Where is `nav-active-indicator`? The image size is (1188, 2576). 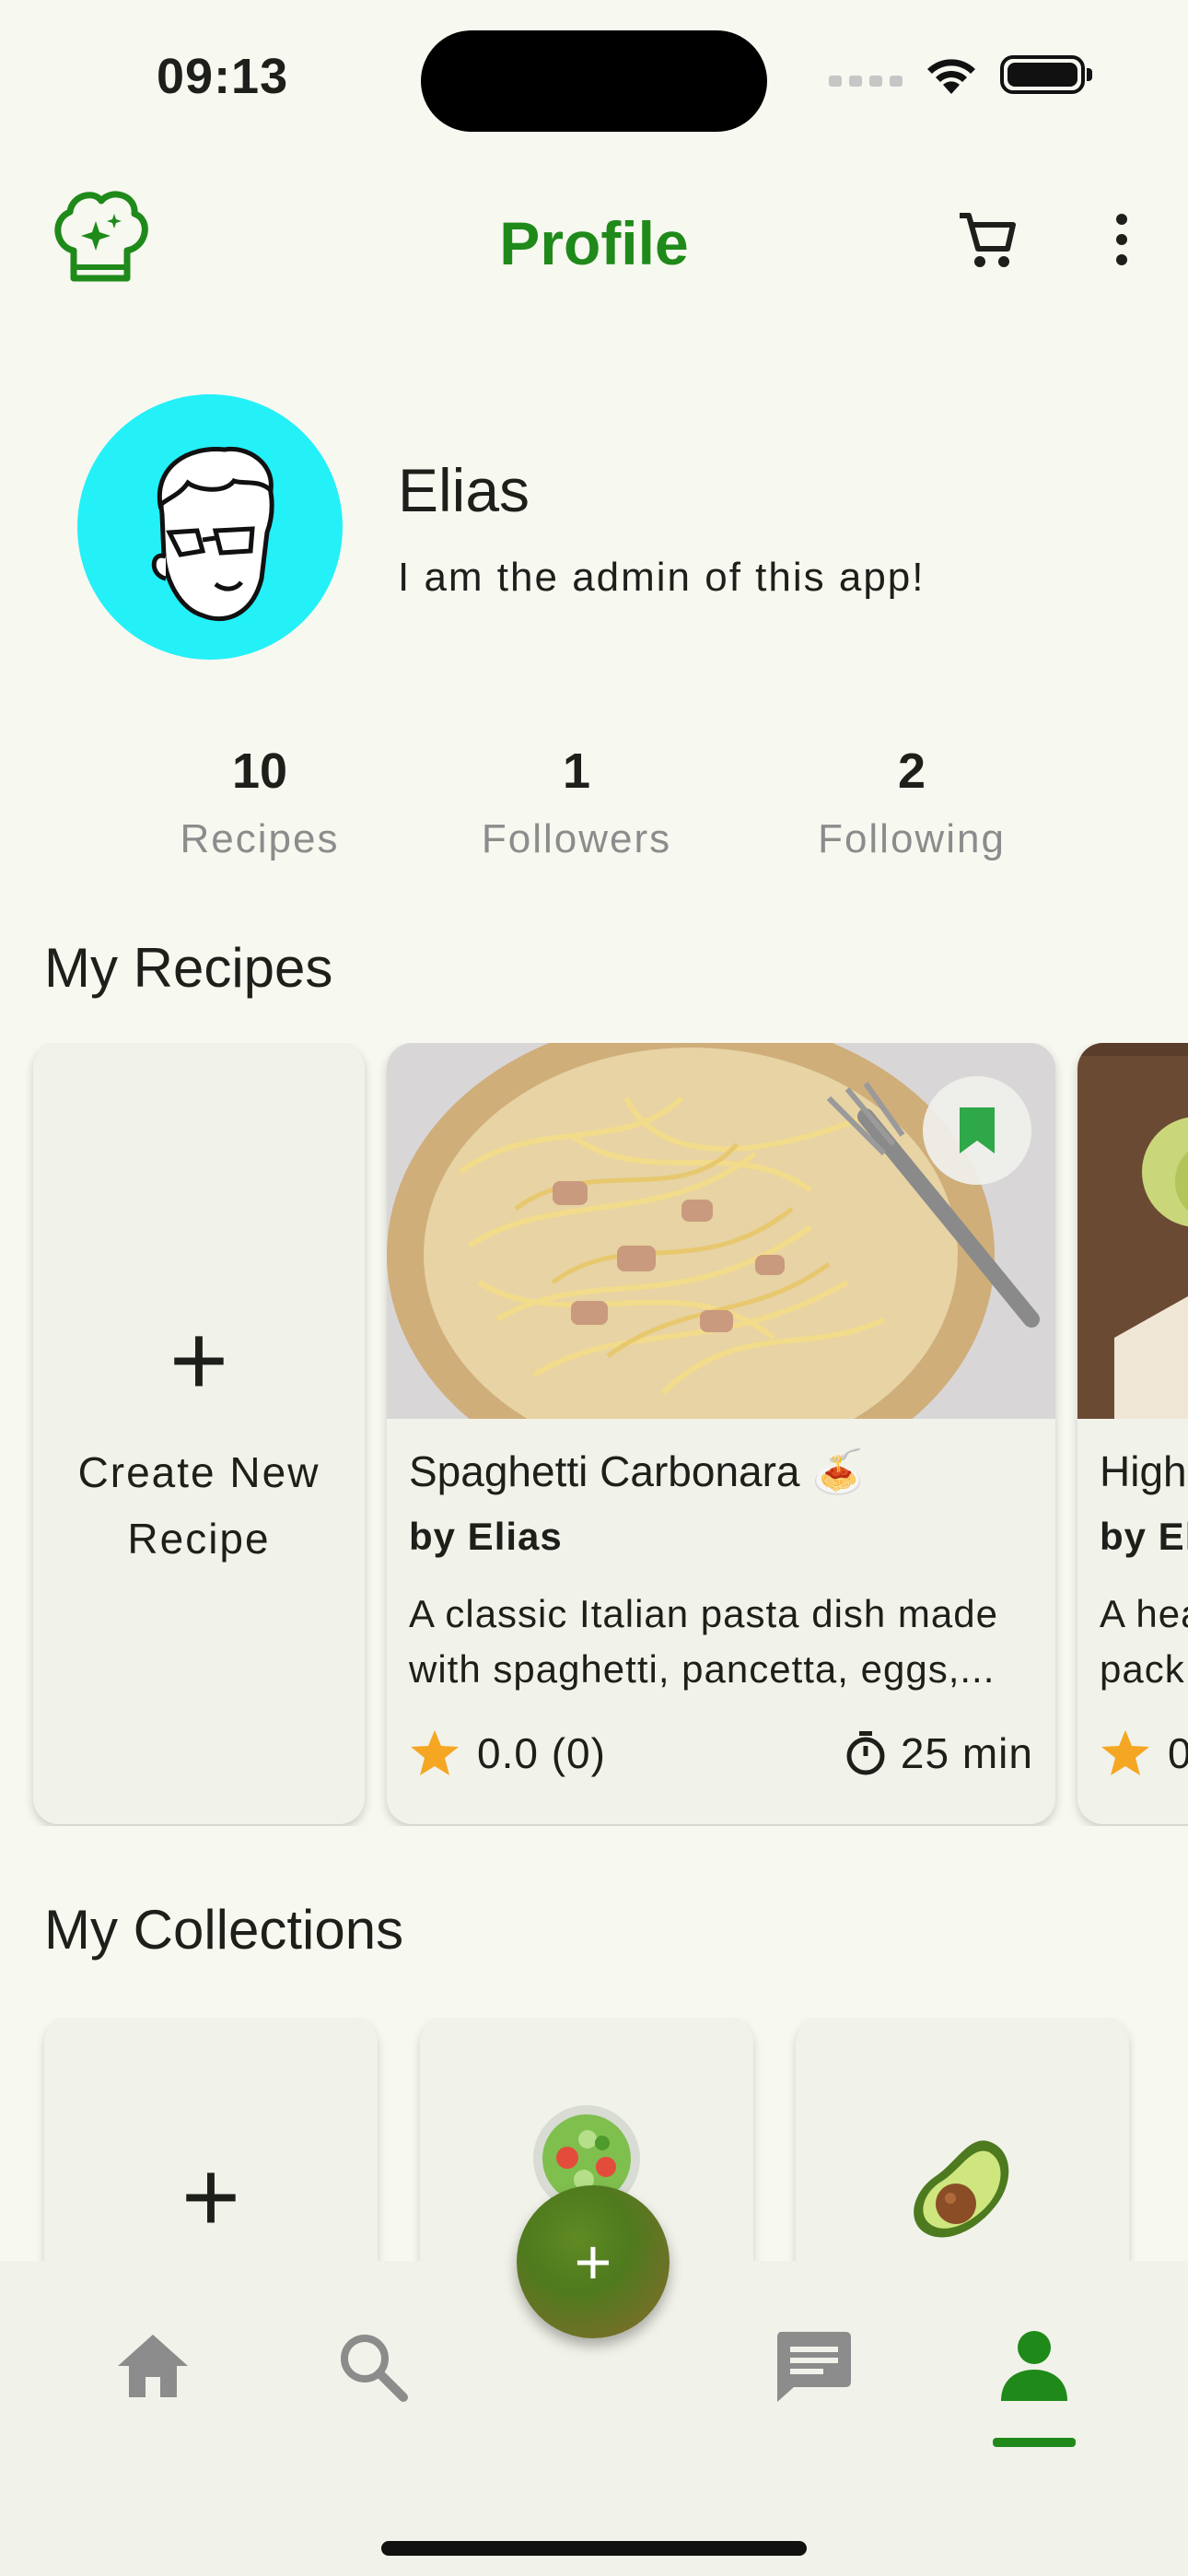 nav-active-indicator is located at coordinates (1034, 2442).